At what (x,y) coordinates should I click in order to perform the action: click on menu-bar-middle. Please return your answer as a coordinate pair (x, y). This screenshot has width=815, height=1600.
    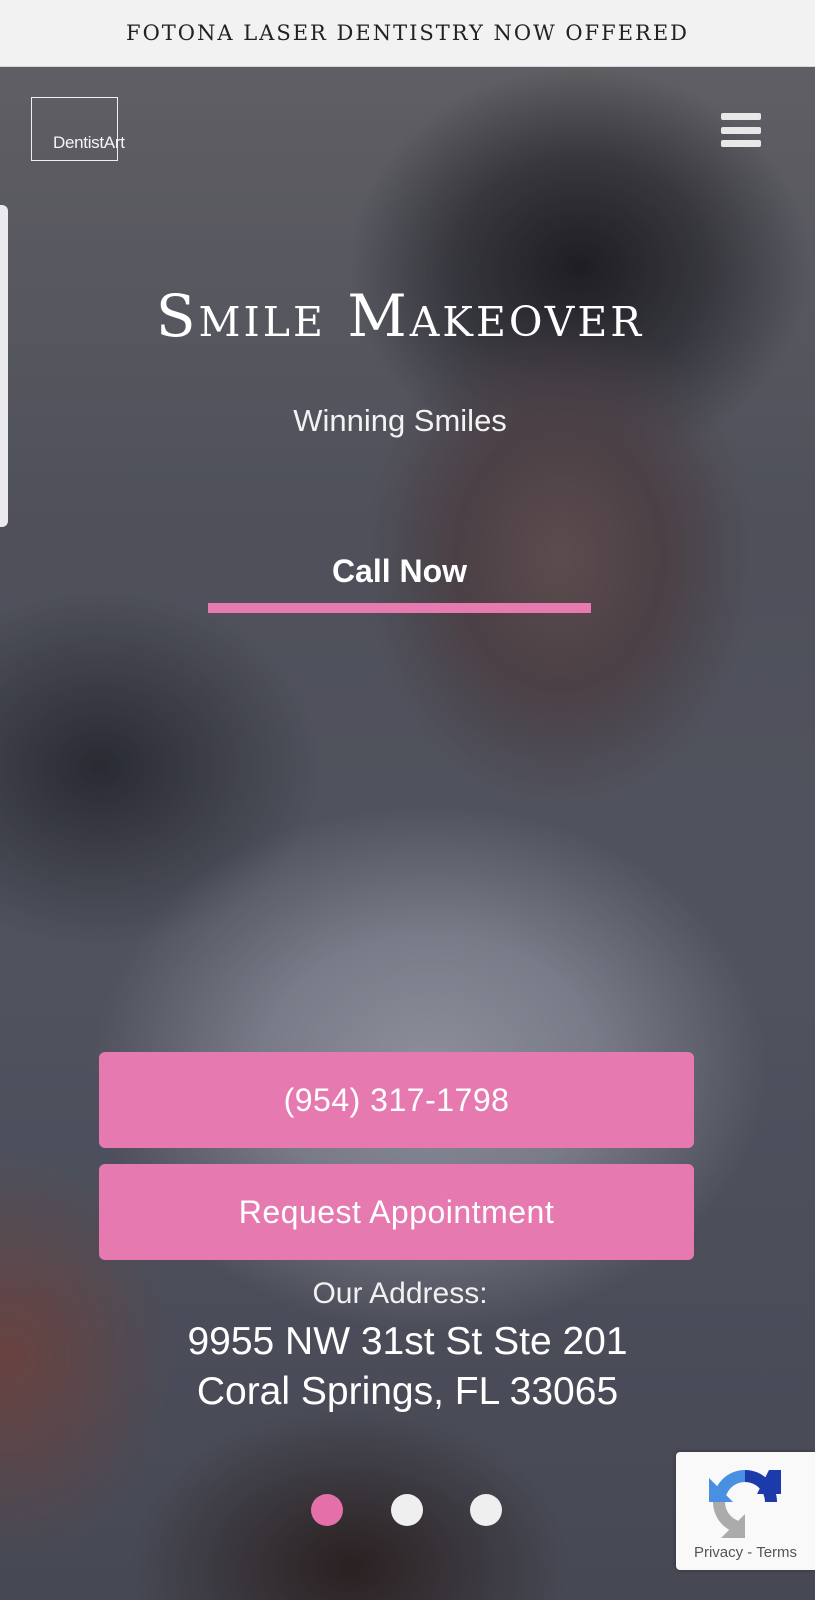
    Looking at the image, I should click on (741, 130).